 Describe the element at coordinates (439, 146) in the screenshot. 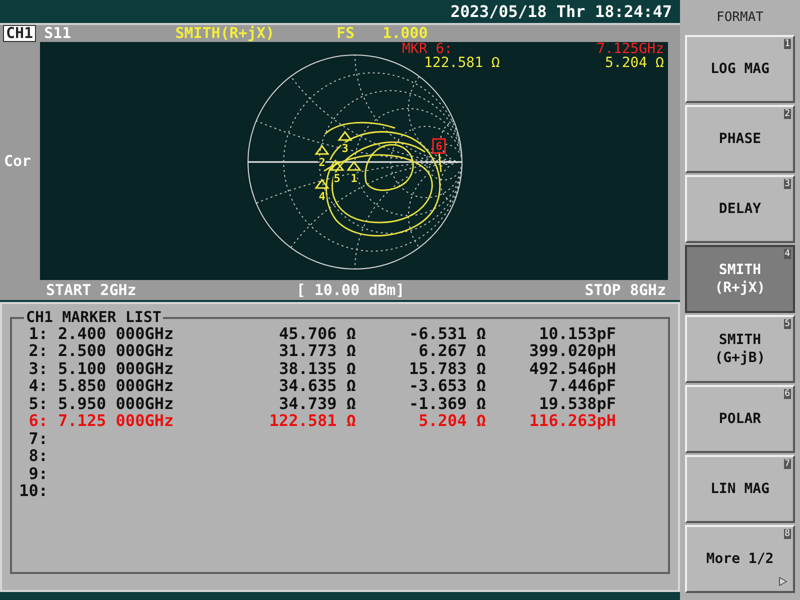

I see `marker-symbol: 6` at that location.